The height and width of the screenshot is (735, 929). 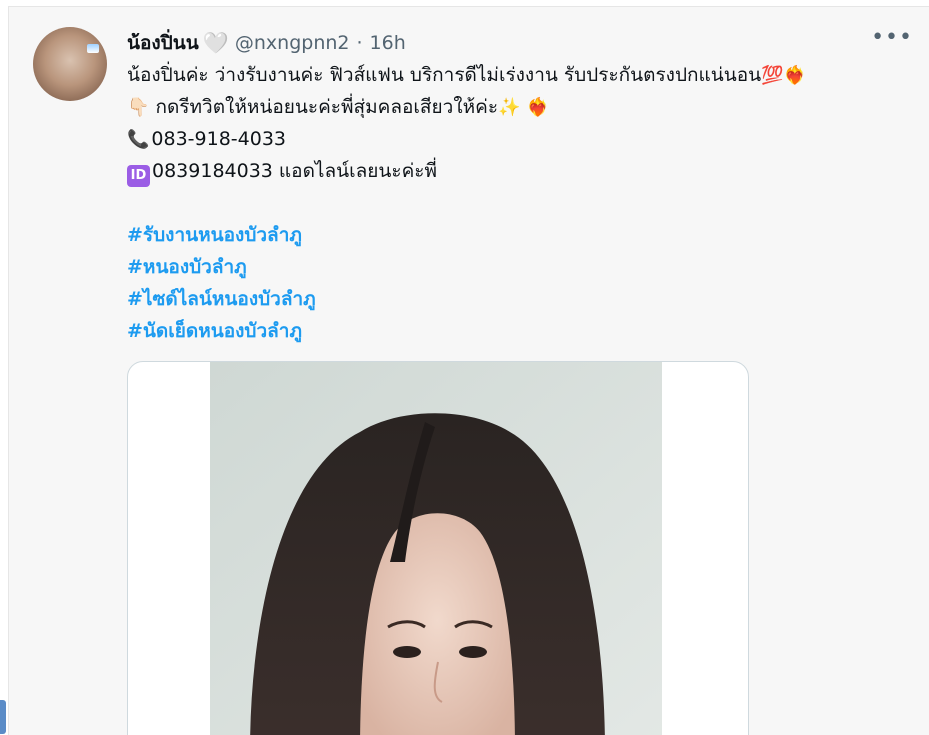 What do you see at coordinates (138, 176) in the screenshot?
I see `id-icon: ID` at bounding box center [138, 176].